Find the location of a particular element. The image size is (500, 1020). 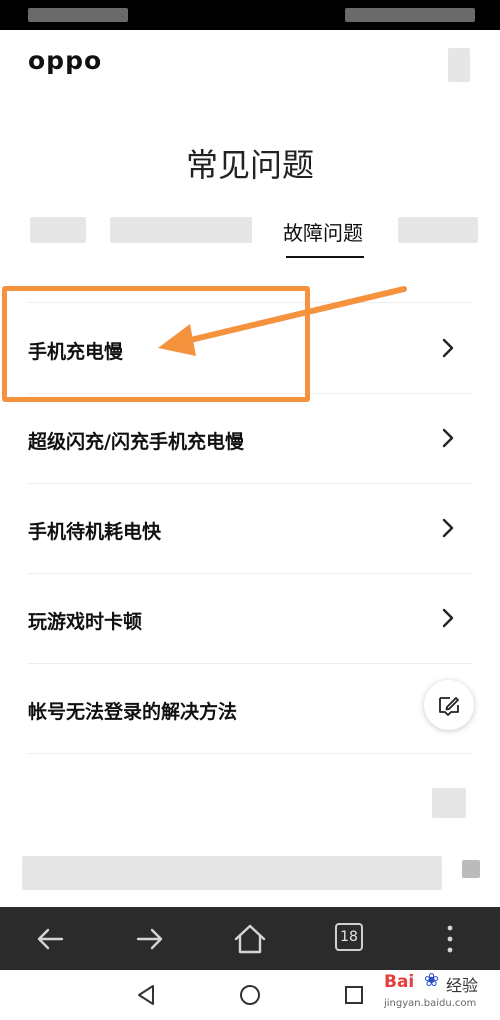

feedback-edit-button is located at coordinates (449, 705).